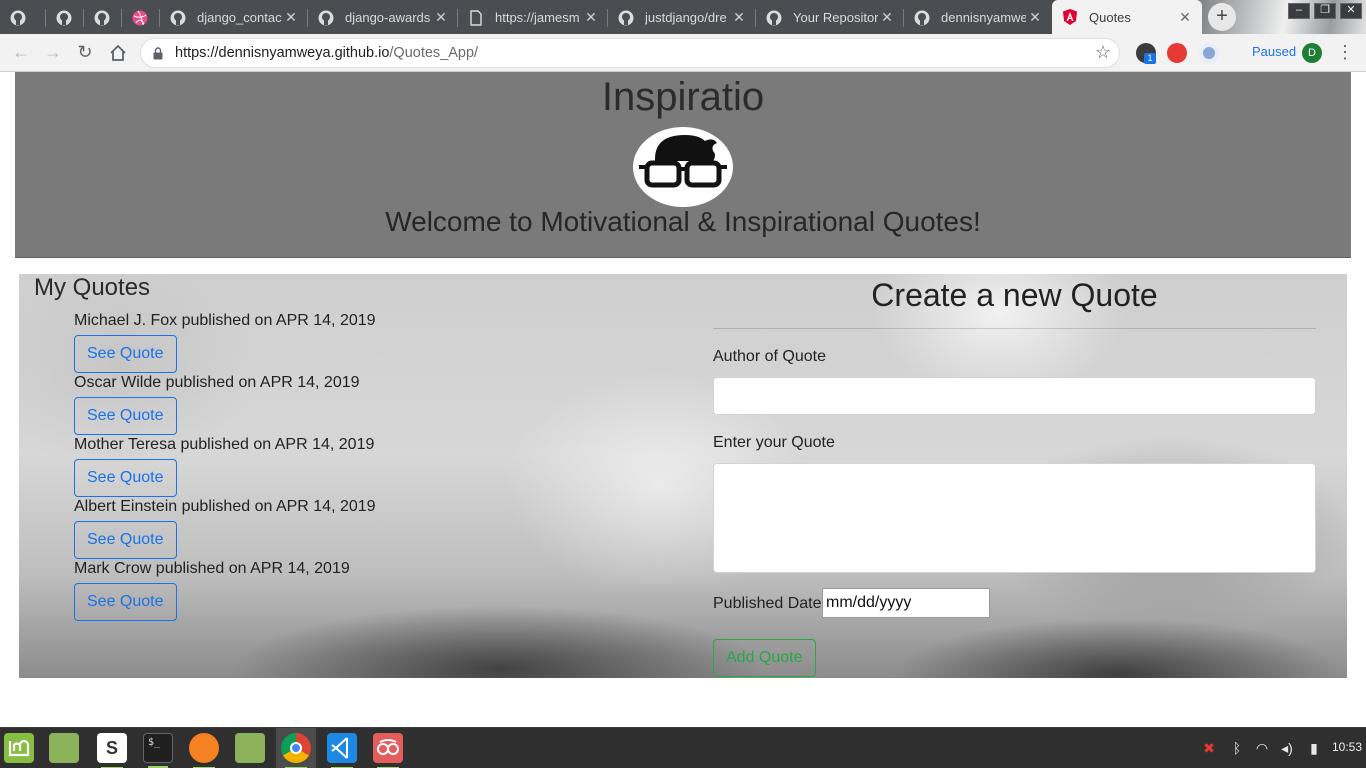  I want to click on tab-title: justdjango/dre, so click(686, 17).